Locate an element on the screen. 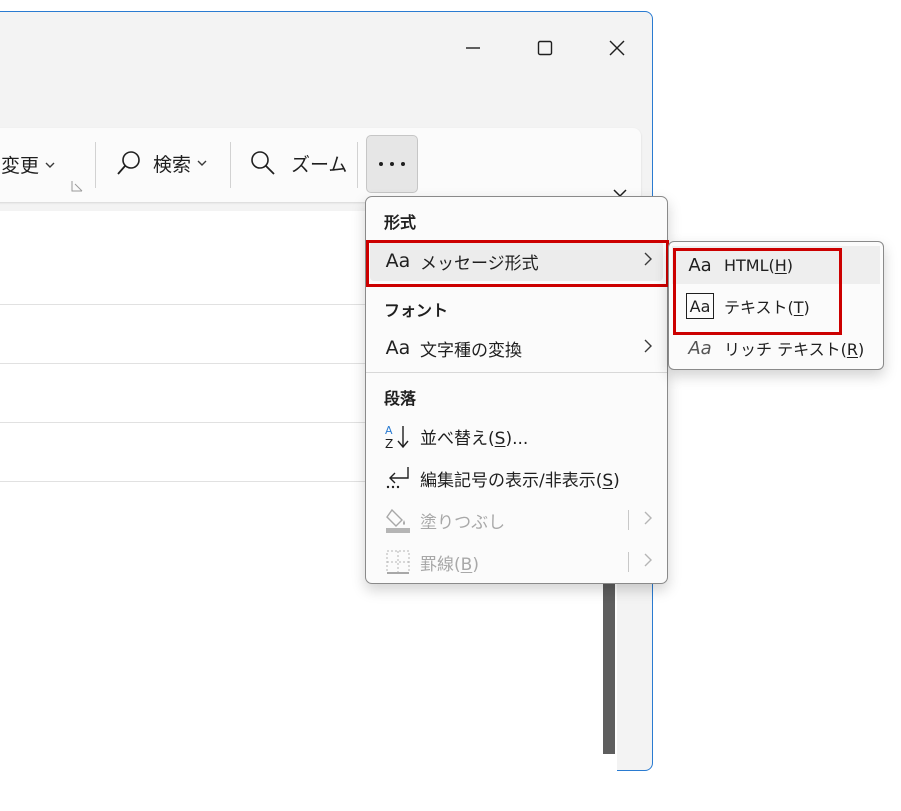  format-text-item: Aa テキスト(T) is located at coordinates (776, 306).